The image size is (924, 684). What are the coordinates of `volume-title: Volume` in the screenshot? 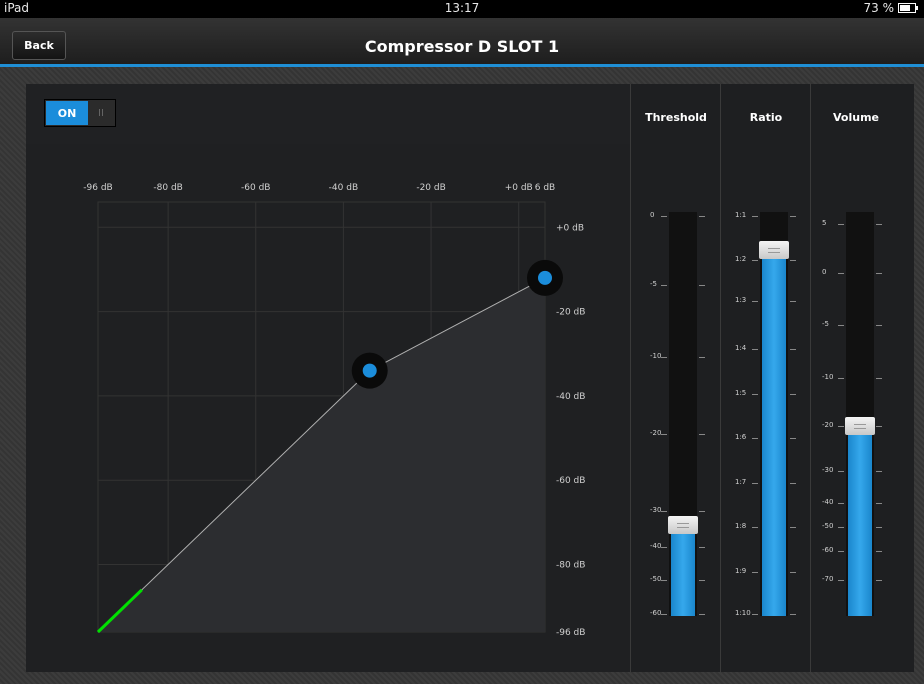 It's located at (856, 117).